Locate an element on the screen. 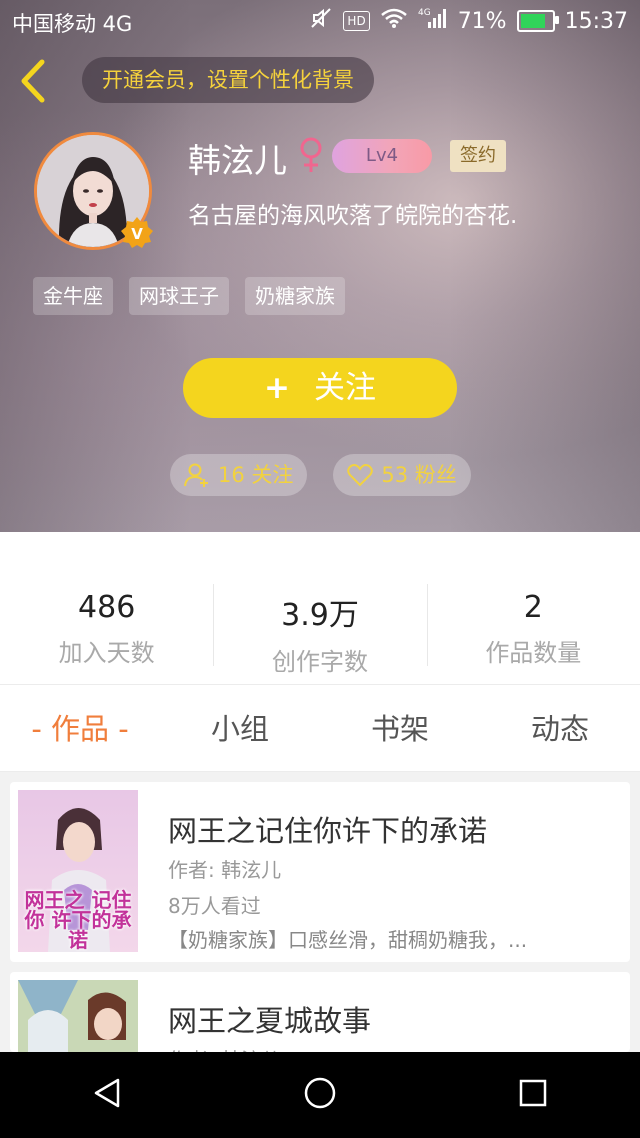 This screenshot has width=640, height=1138. female-gender-icon is located at coordinates (311, 157).